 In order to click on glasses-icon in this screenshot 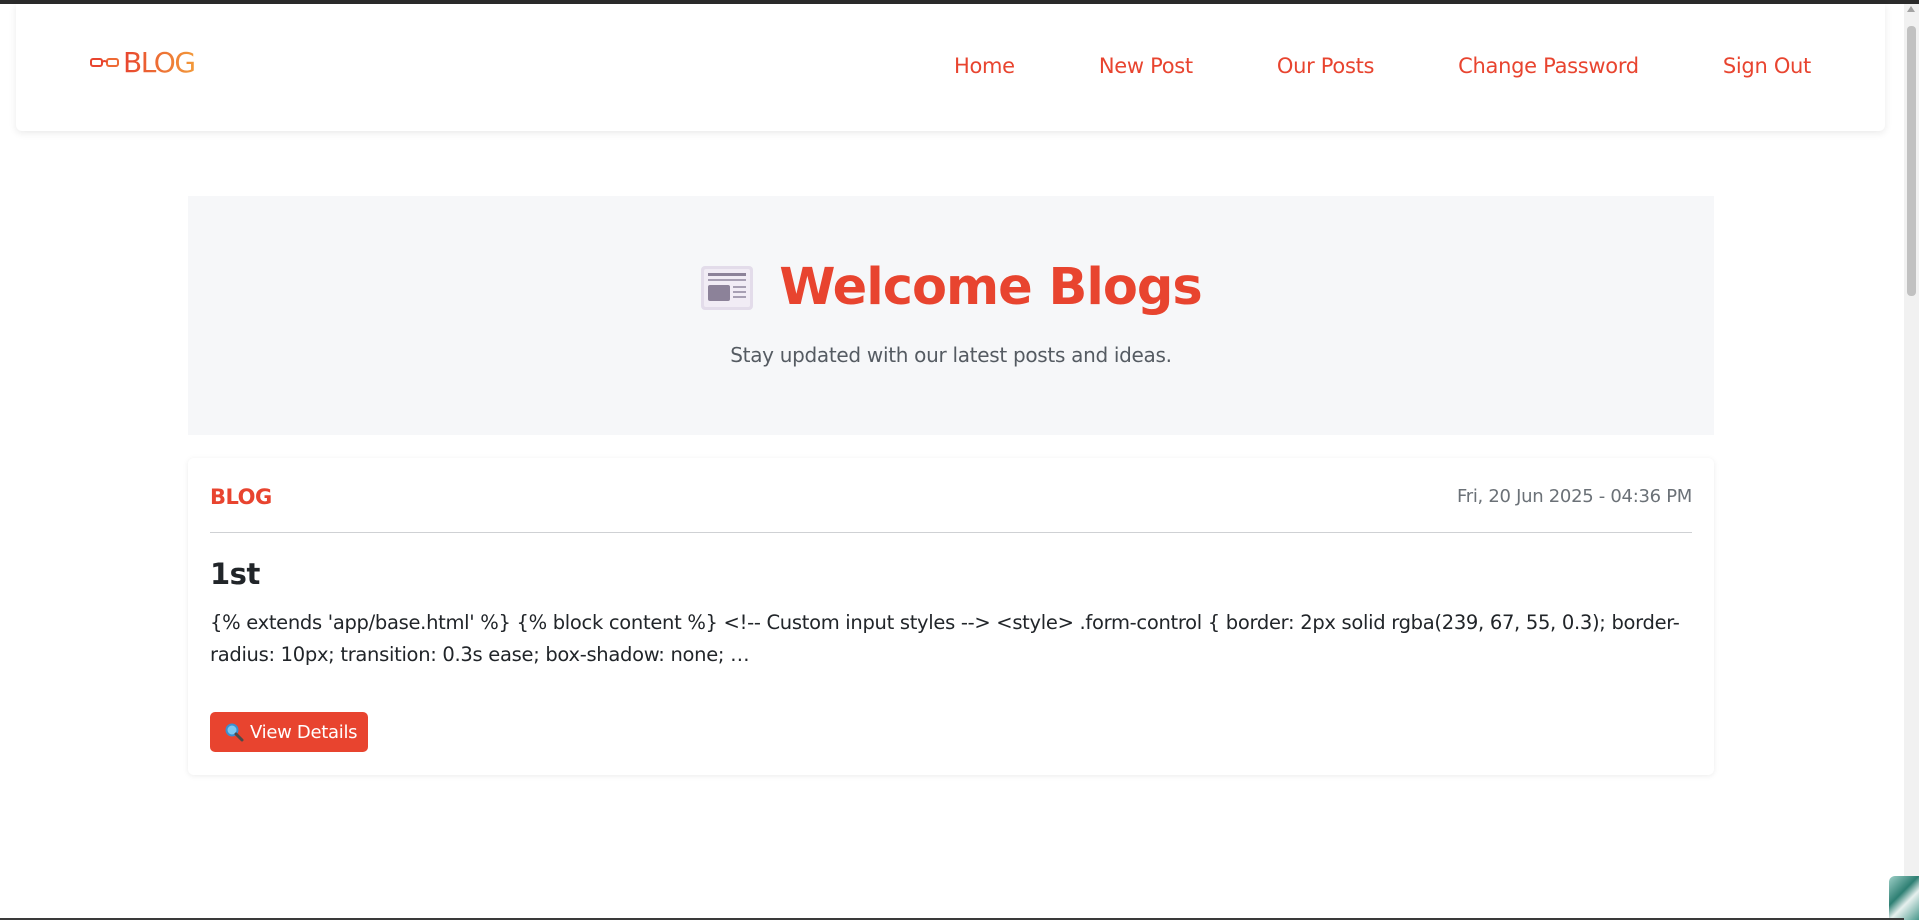, I will do `click(104, 62)`.